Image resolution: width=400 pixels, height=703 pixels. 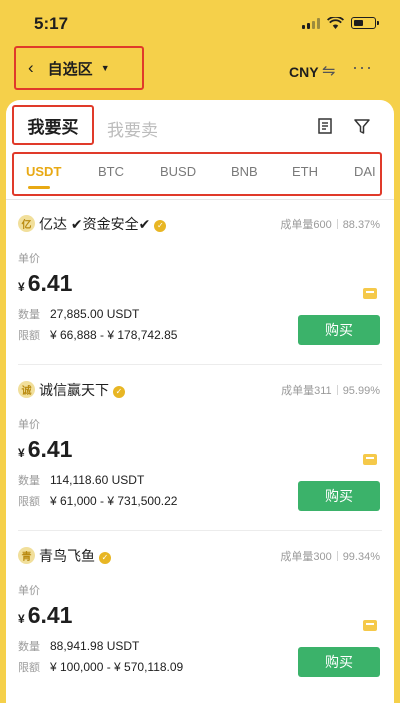 What do you see at coordinates (200, 72) in the screenshot?
I see `nav-bar: ‹ 自选区 ▼ CNY ⇋ ···` at bounding box center [200, 72].